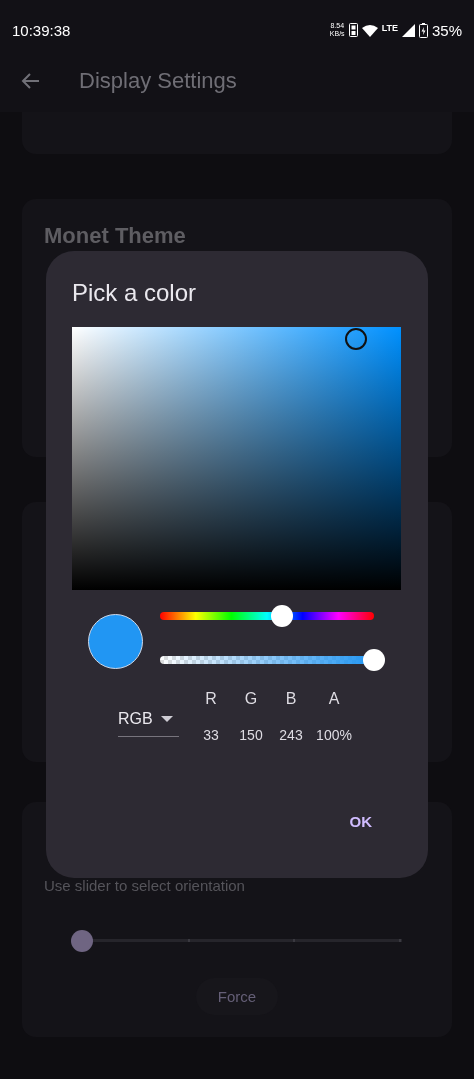  I want to click on channel-label: A, so click(334, 699).